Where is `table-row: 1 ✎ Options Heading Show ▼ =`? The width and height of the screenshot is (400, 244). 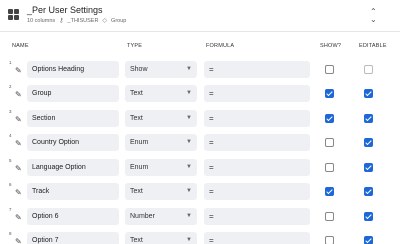
table-row: 1 ✎ Options Heading Show ▼ = is located at coordinates (200, 72).